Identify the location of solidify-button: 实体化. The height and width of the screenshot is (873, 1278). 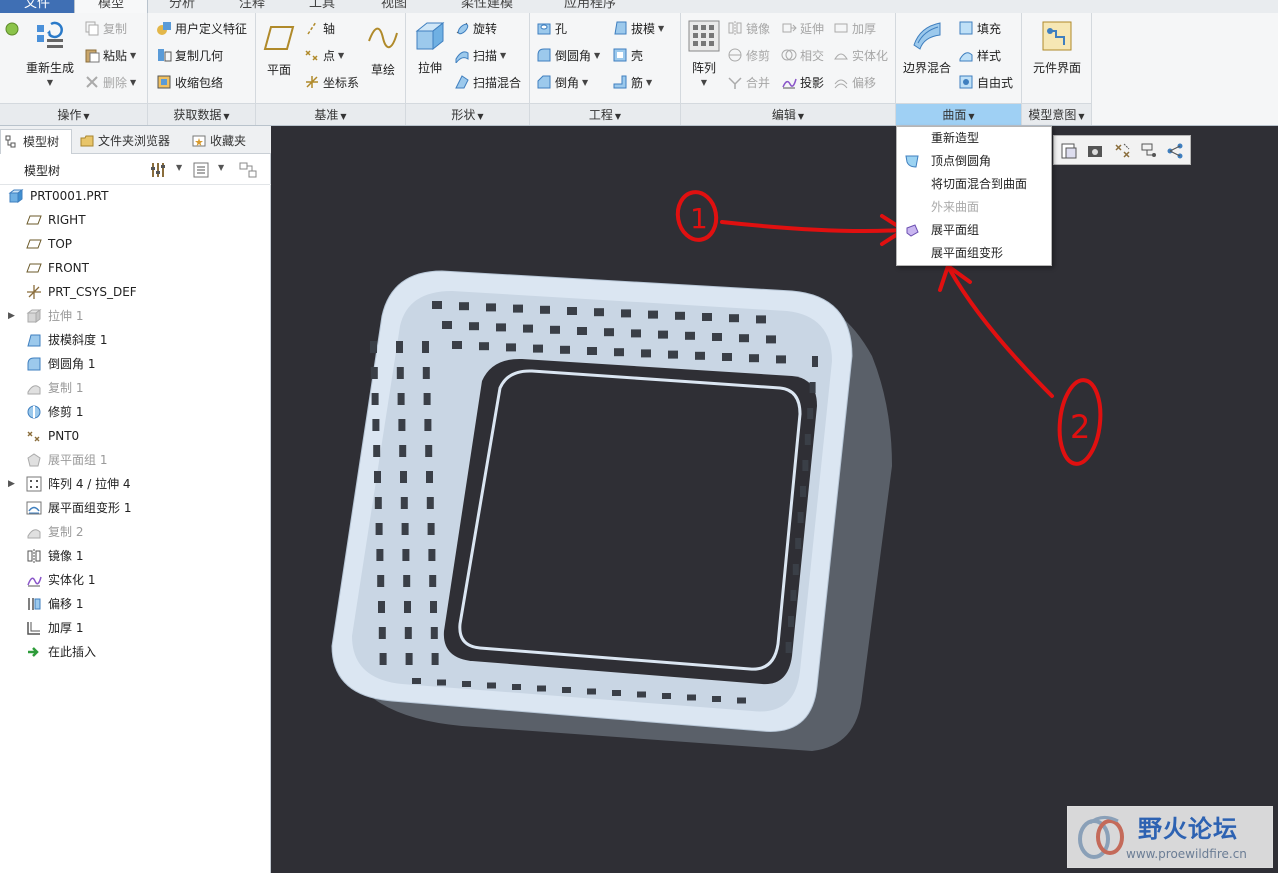
(860, 55).